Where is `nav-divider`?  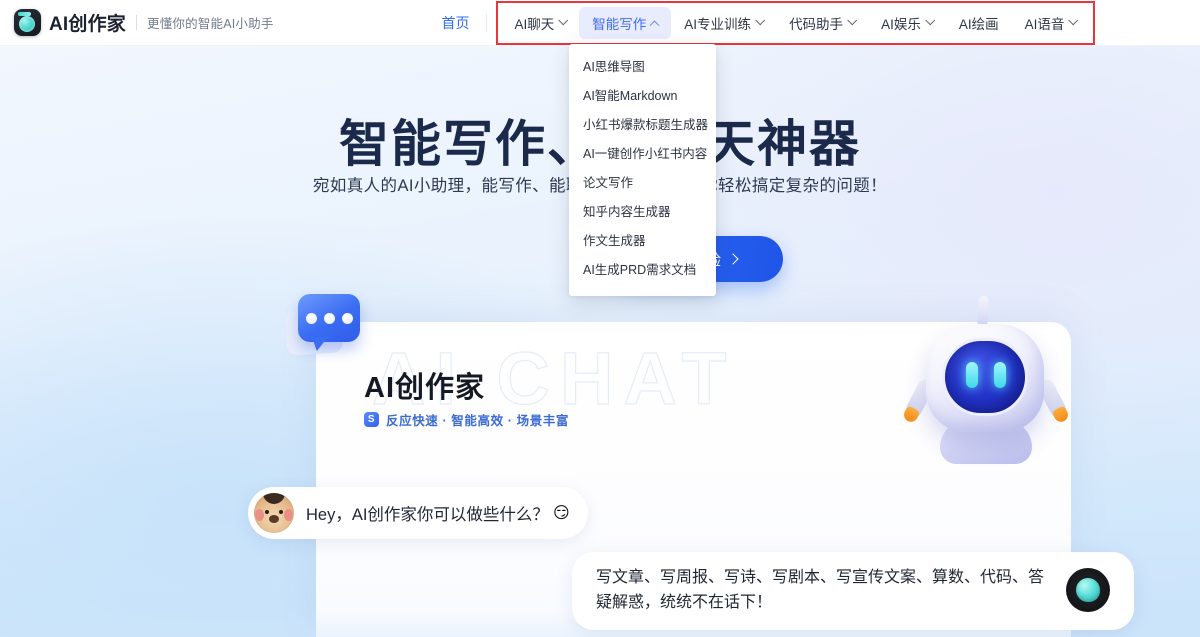 nav-divider is located at coordinates (486, 22).